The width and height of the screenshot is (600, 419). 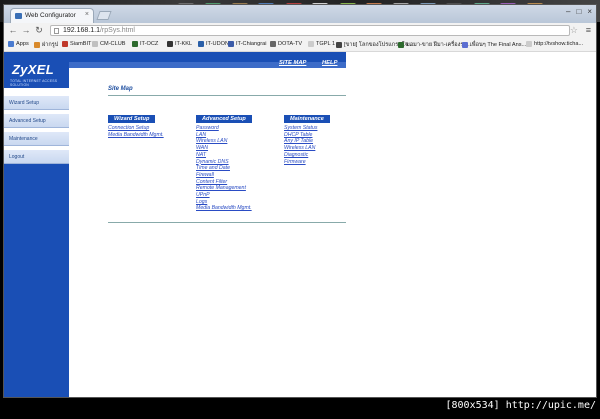 I want to click on column-heading: Advanced Setup, so click(x=224, y=119).